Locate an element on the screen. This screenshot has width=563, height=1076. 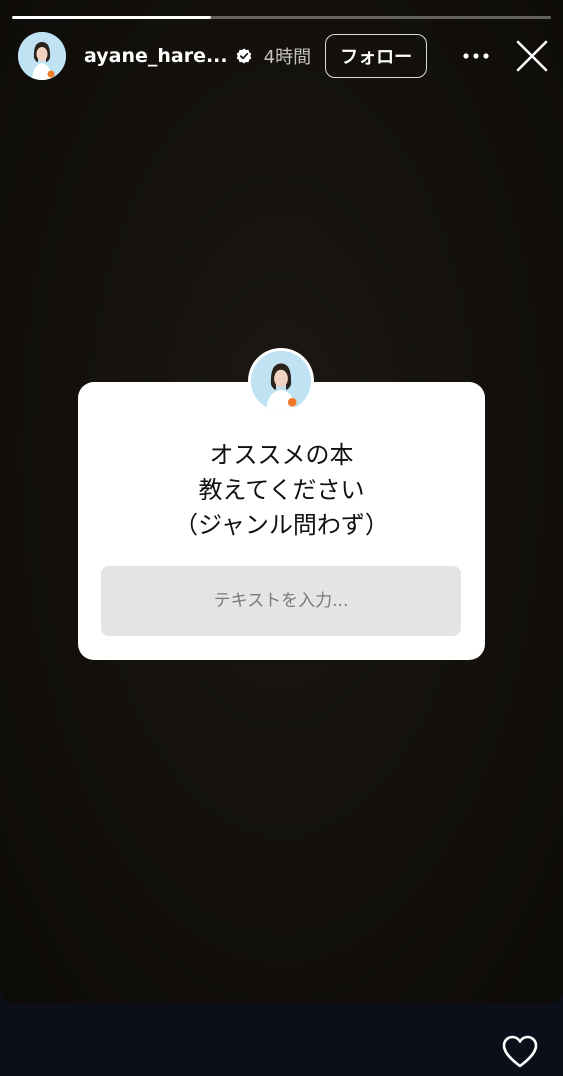
question-text: オススメの本 教えてください （ジャンル問わず） is located at coordinates (281, 490).